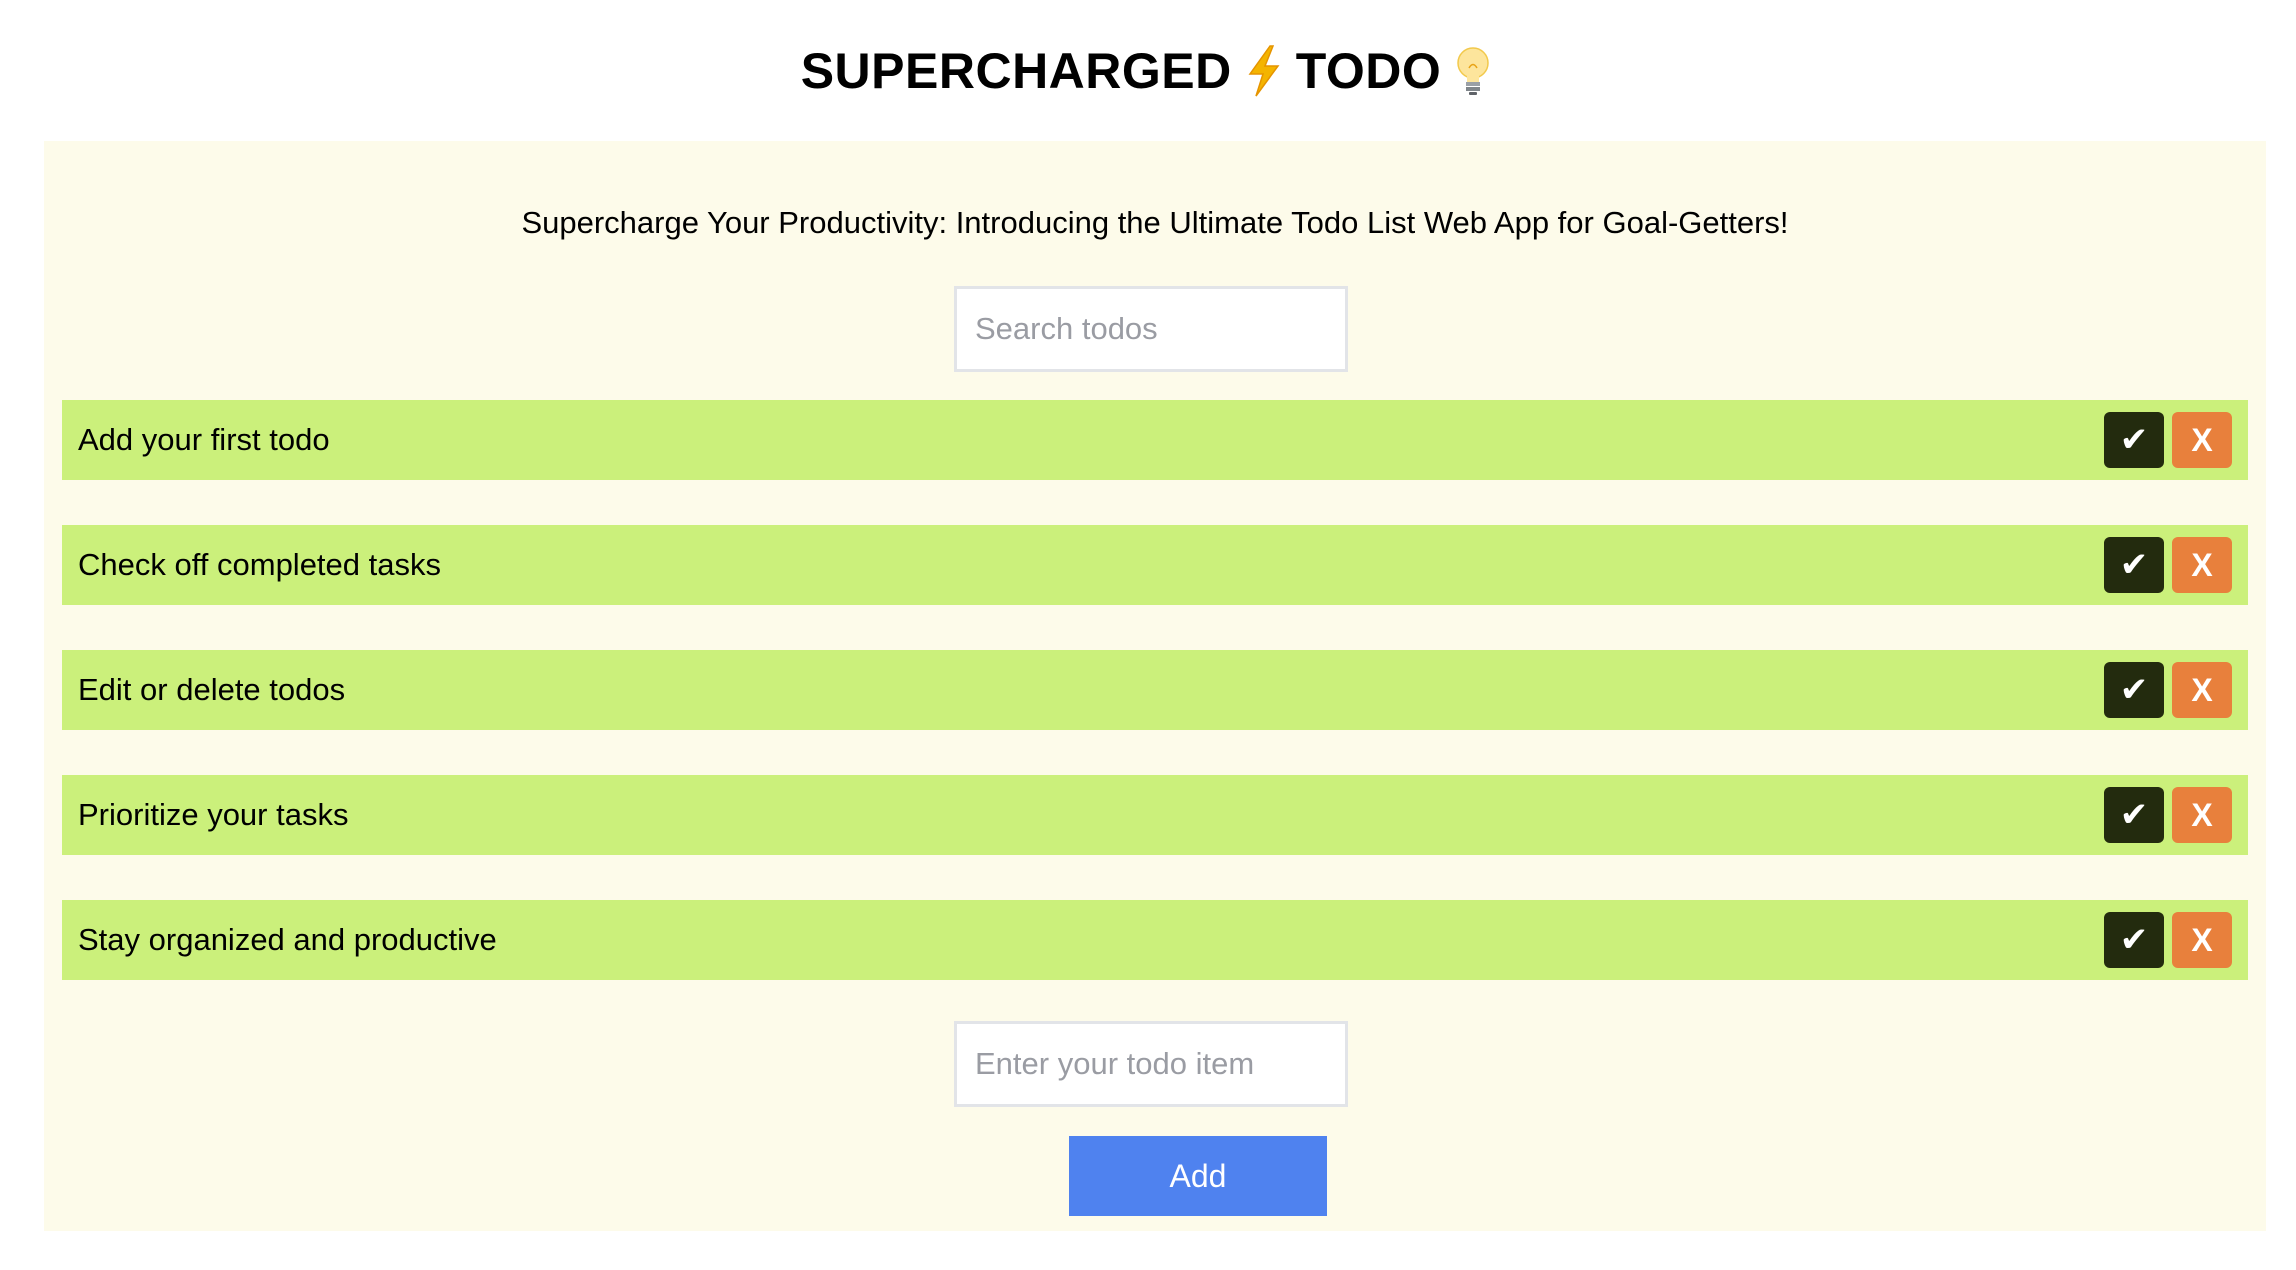 The image size is (2296, 1270). What do you see at coordinates (259, 564) in the screenshot?
I see `todo-text: Check off completed tasks` at bounding box center [259, 564].